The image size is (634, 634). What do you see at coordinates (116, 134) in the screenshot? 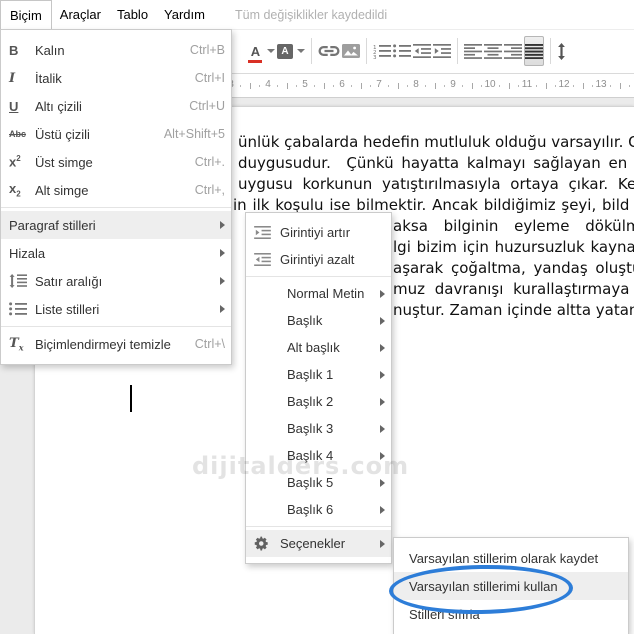
I see `menu-item-ustu-cizili: Abc Üstü çizili Alt+Shift+5` at bounding box center [116, 134].